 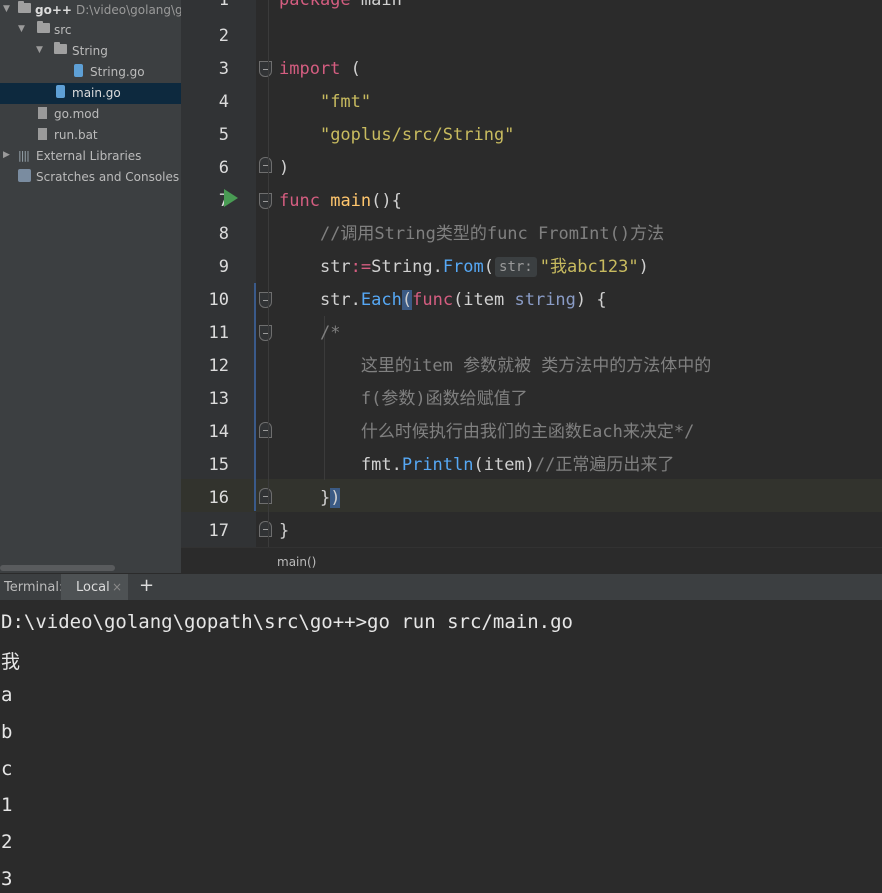 What do you see at coordinates (53, 10) in the screenshot?
I see `project-root-name: go++` at bounding box center [53, 10].